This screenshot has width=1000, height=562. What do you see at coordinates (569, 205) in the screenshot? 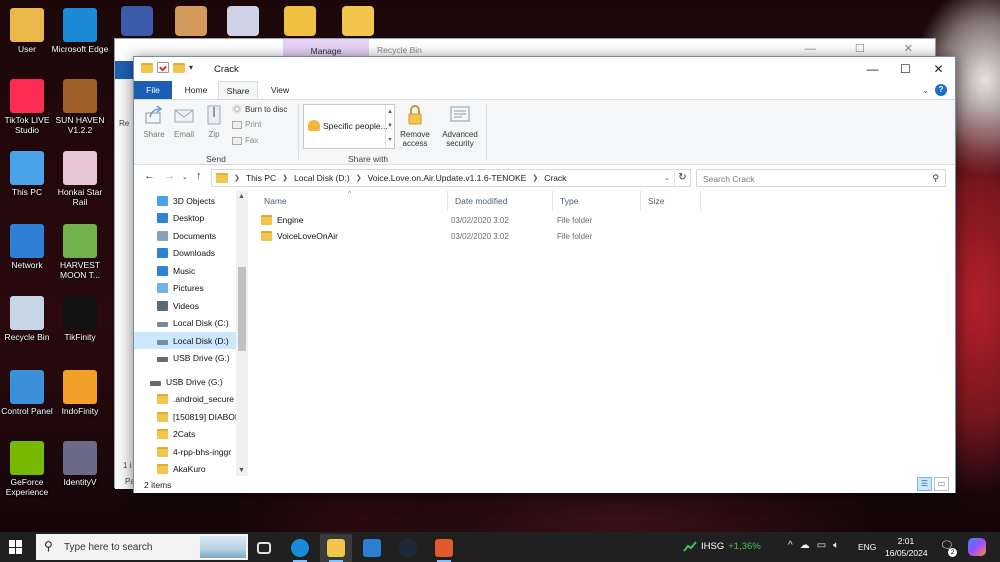
I see `column-type: Type` at bounding box center [569, 205].